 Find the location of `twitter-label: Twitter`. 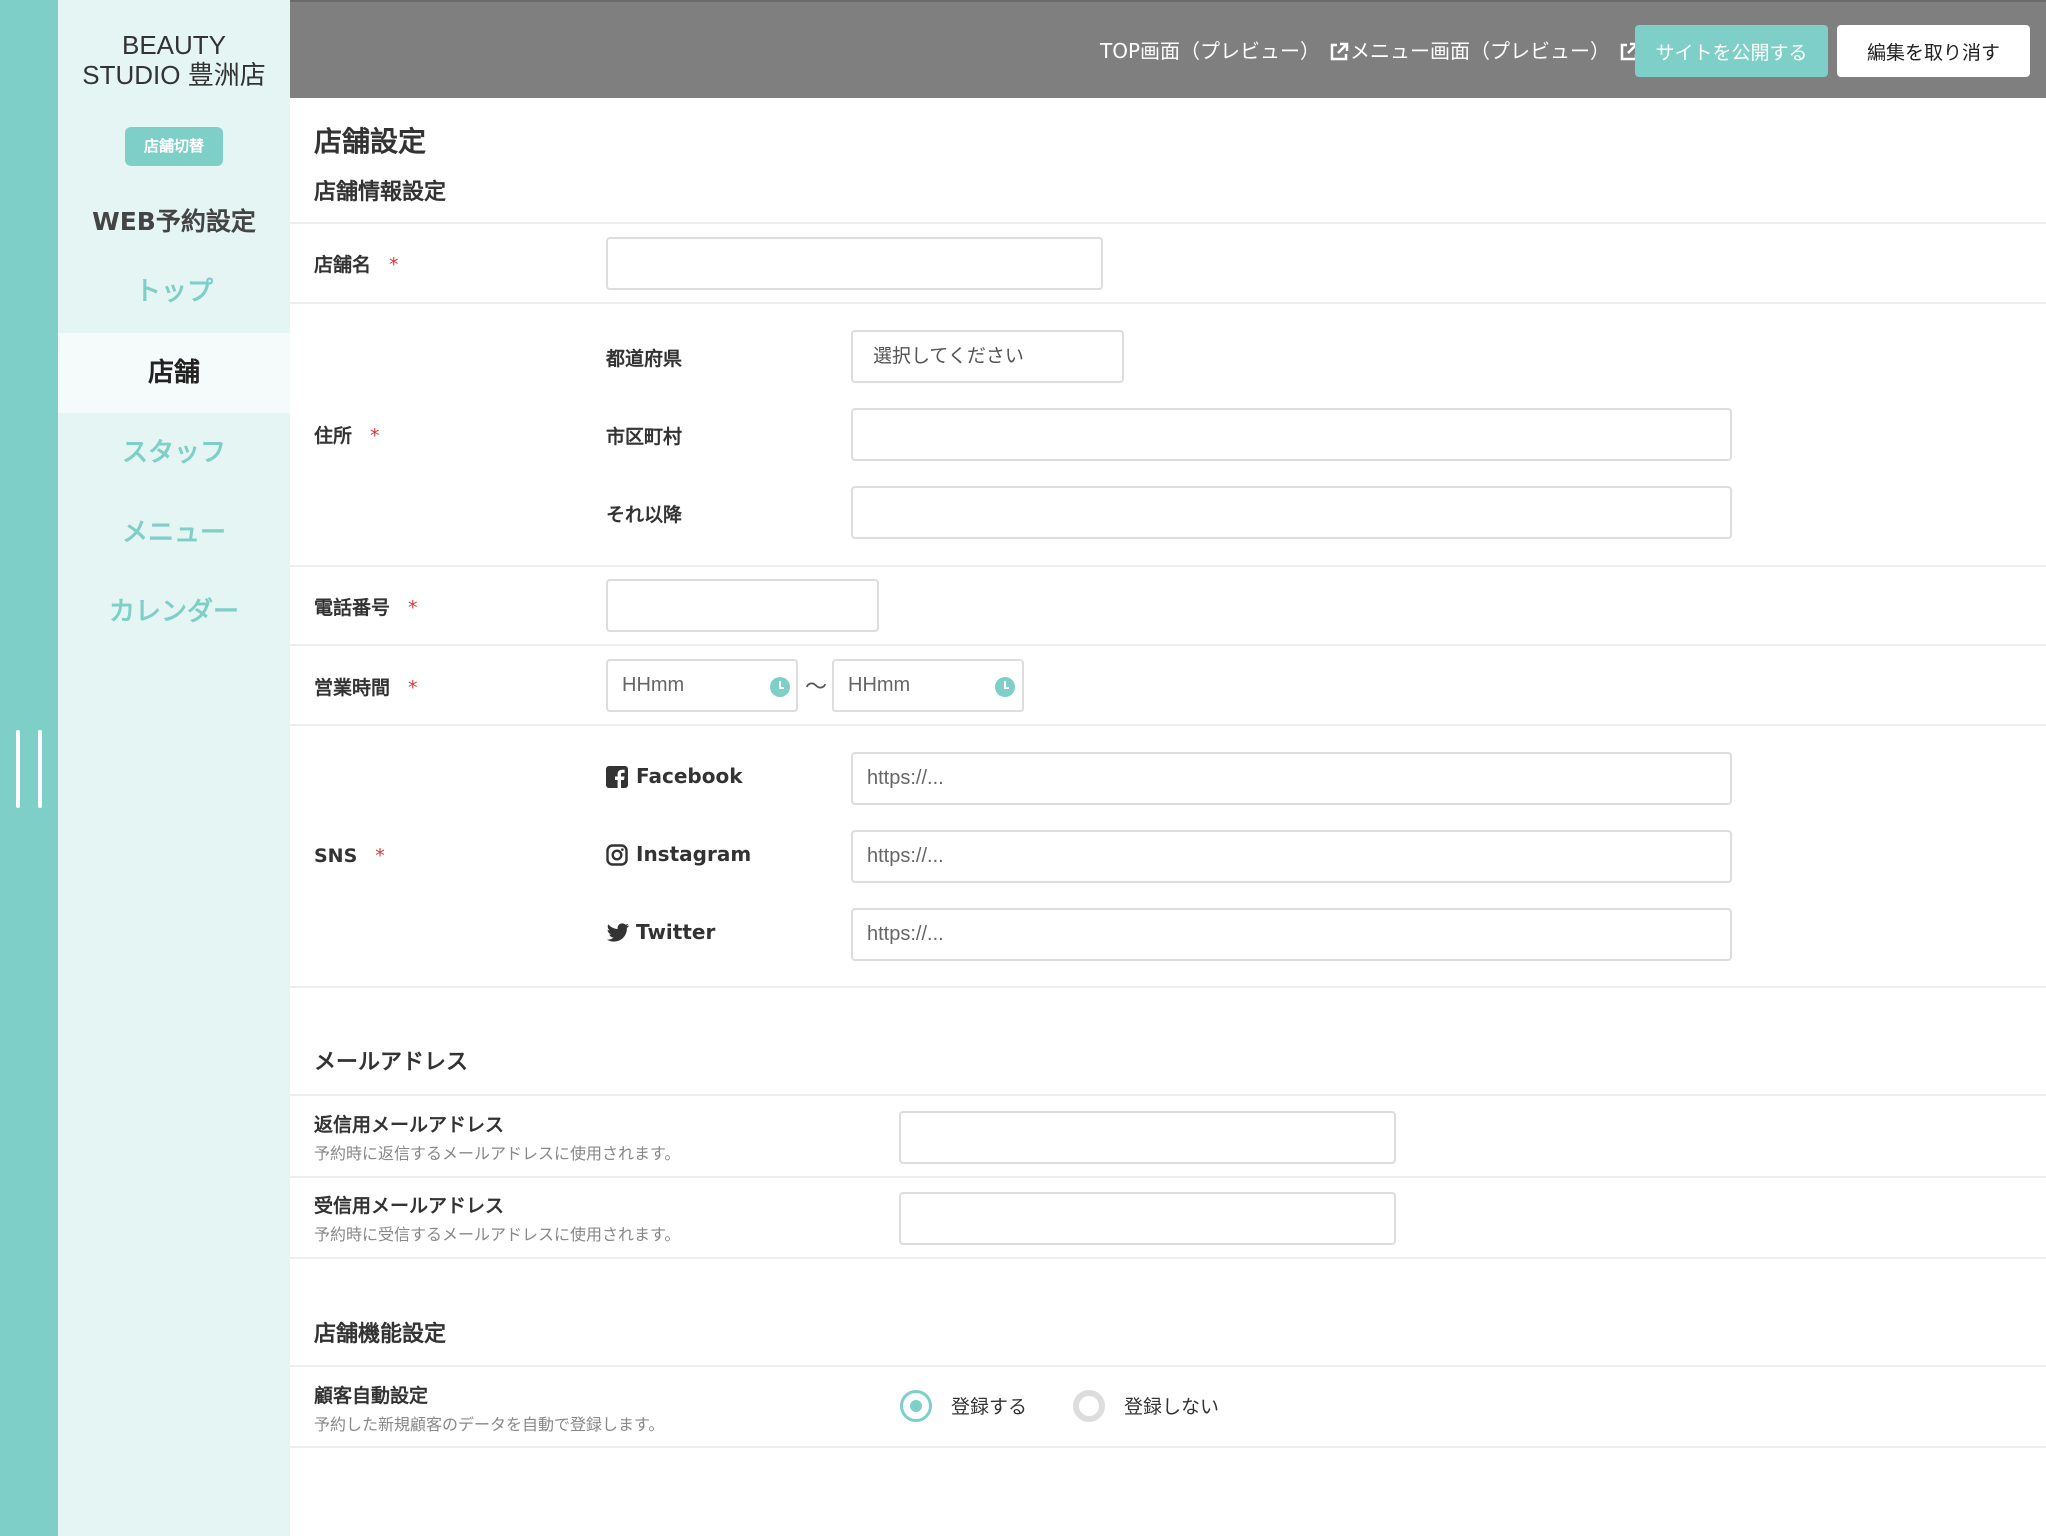

twitter-label: Twitter is located at coordinates (660, 932).